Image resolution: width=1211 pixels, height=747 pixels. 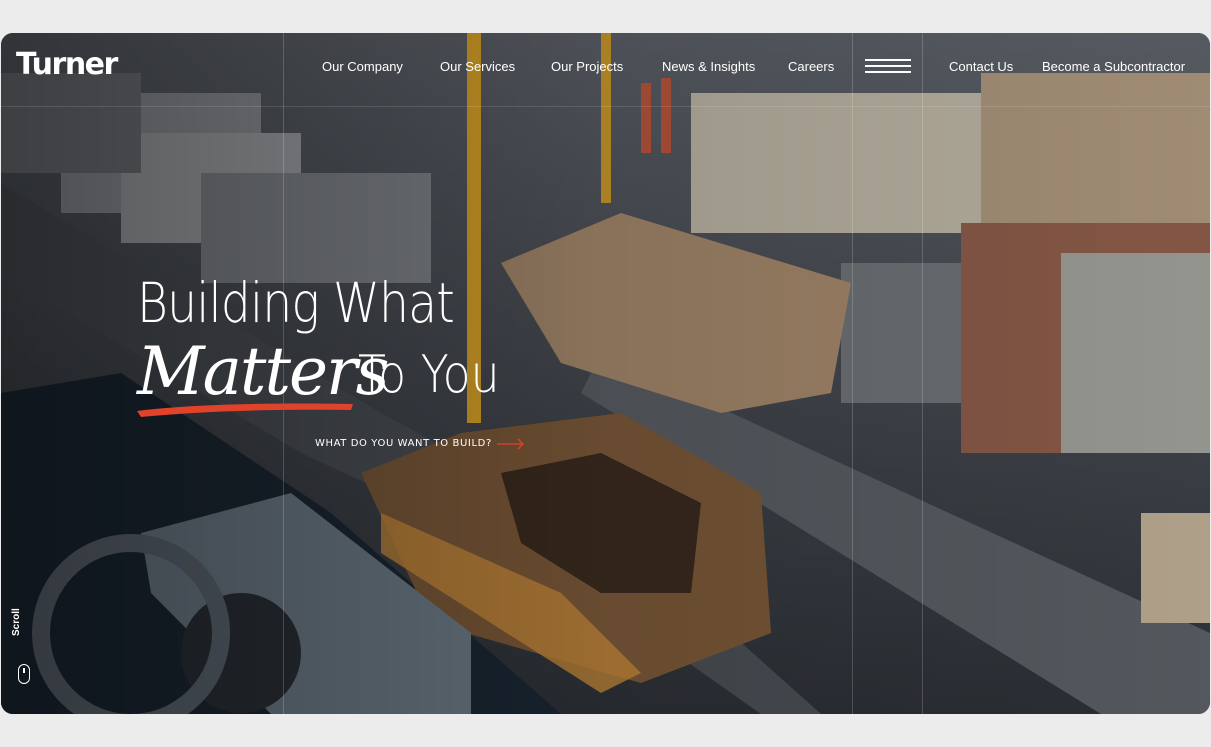 I want to click on nav-our-projects: Our Projects, so click(x=587, y=66).